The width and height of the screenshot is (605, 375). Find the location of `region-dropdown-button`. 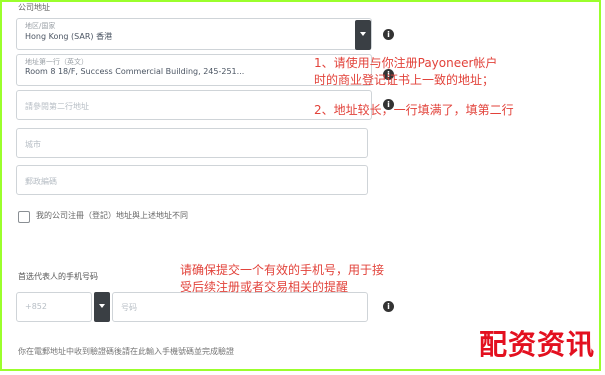

region-dropdown-button is located at coordinates (363, 35).